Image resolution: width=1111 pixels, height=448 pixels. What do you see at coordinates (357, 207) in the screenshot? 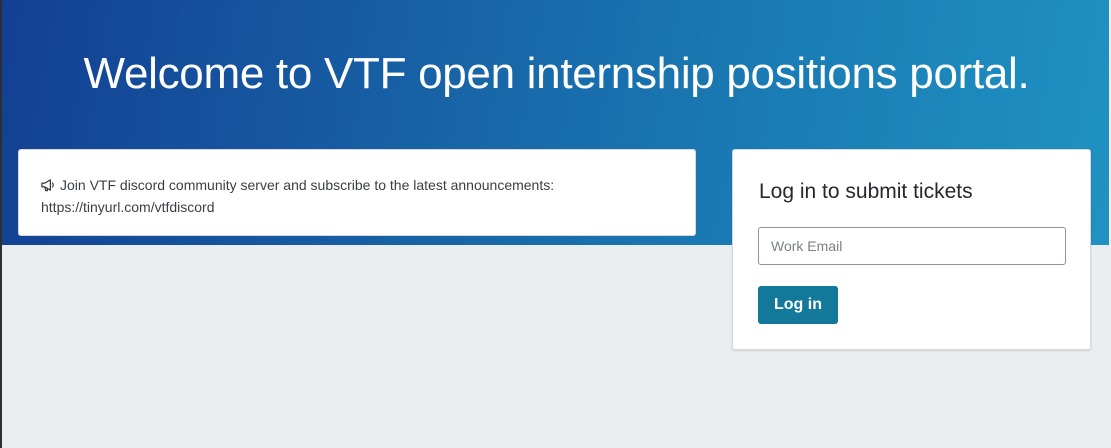
I see `discord-link: https://tinyurl.com/vtfdiscord` at bounding box center [357, 207].